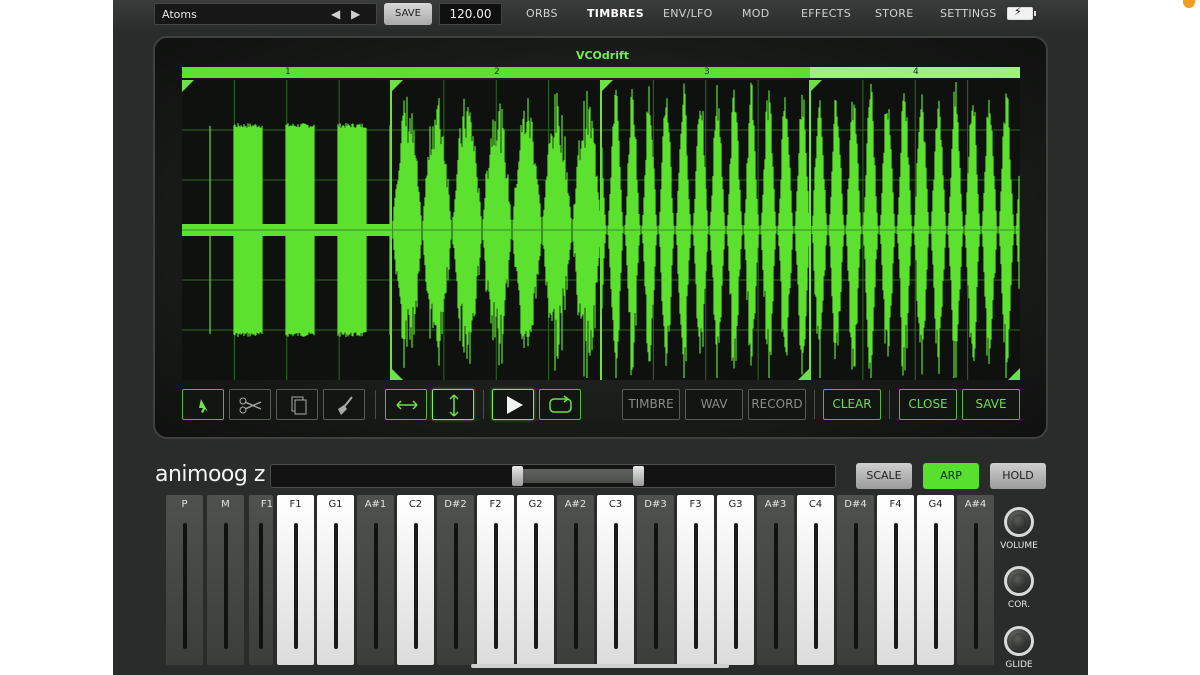 The width and height of the screenshot is (1200, 675). Describe the element at coordinates (335, 504) in the screenshot. I see `key-label: G1` at that location.